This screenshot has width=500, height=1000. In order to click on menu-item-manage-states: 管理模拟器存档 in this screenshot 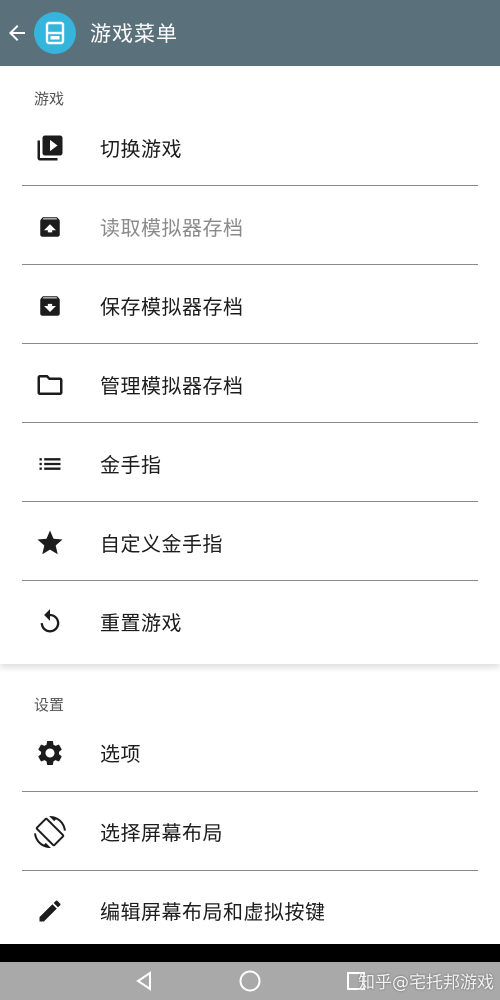, I will do `click(250, 384)`.